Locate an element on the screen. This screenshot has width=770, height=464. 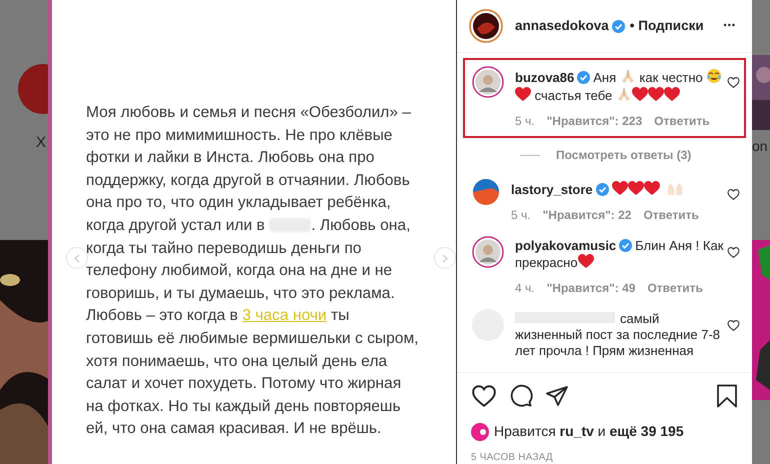
follow-button: • Подписки is located at coordinates (667, 26).